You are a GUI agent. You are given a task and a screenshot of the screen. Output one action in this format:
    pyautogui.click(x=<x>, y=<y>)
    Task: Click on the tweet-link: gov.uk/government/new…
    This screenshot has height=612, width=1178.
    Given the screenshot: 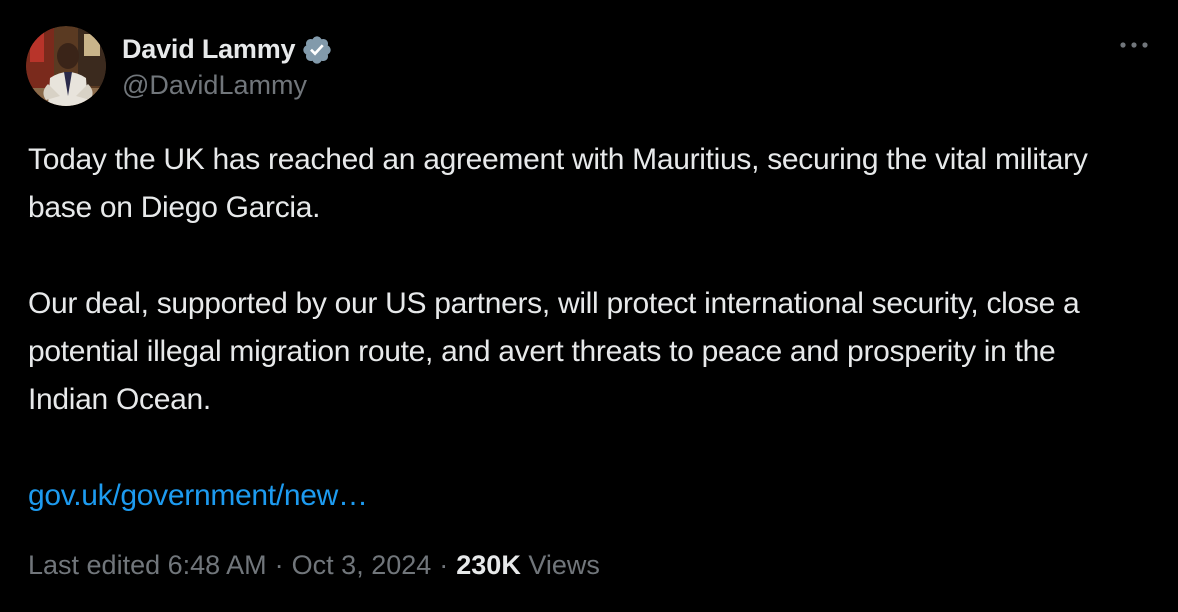 What is the action you would take?
    pyautogui.click(x=198, y=495)
    